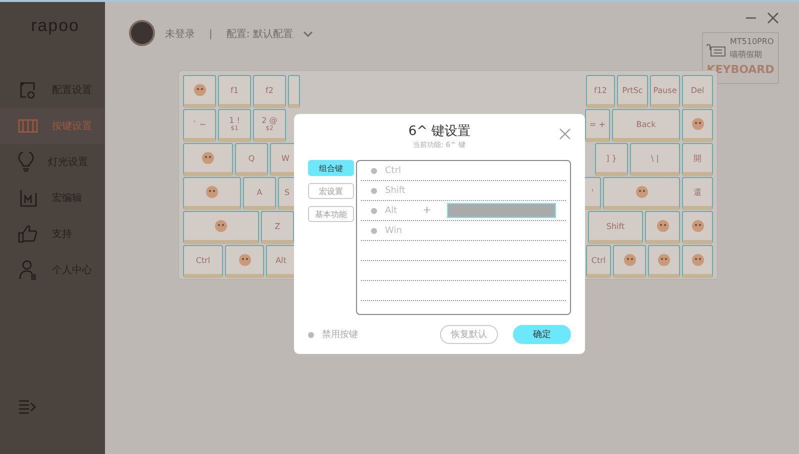 The width and height of the screenshot is (799, 454). I want to click on key-input-field, so click(501, 210).